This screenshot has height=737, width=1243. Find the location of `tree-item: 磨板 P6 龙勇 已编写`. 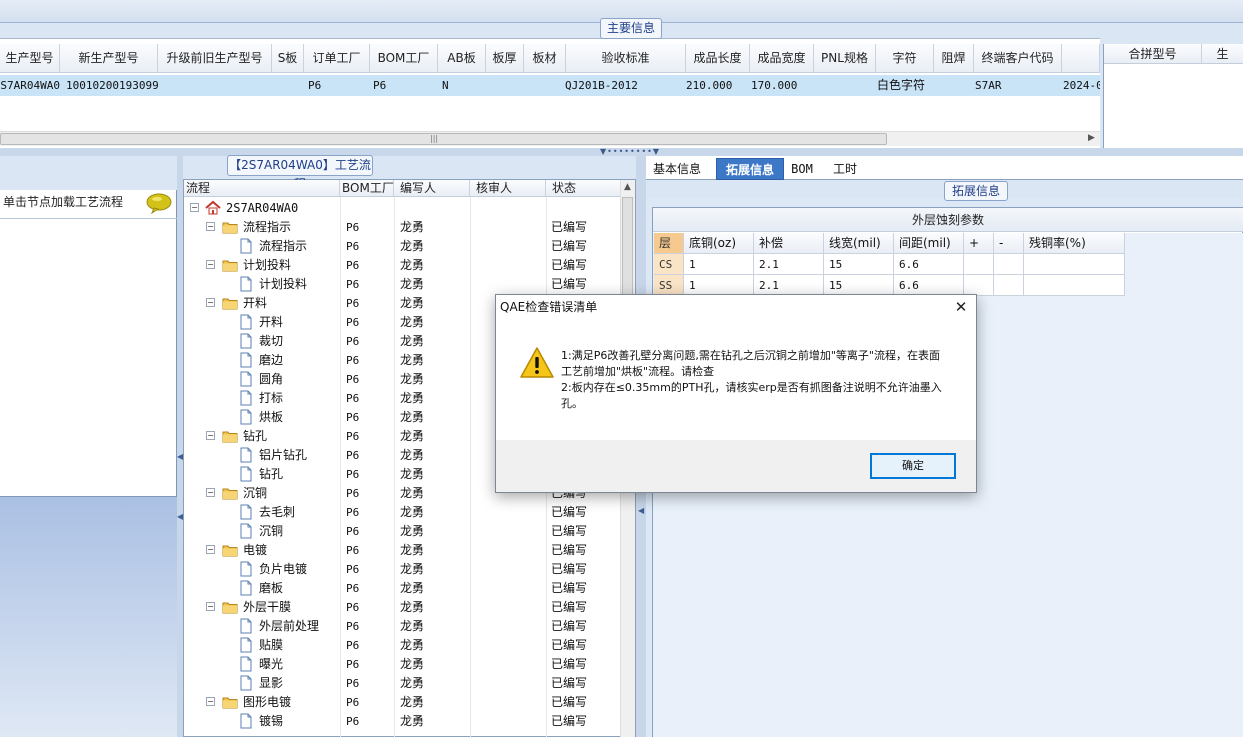

tree-item: 磨板 P6 龙勇 已编写 is located at coordinates (402, 588).